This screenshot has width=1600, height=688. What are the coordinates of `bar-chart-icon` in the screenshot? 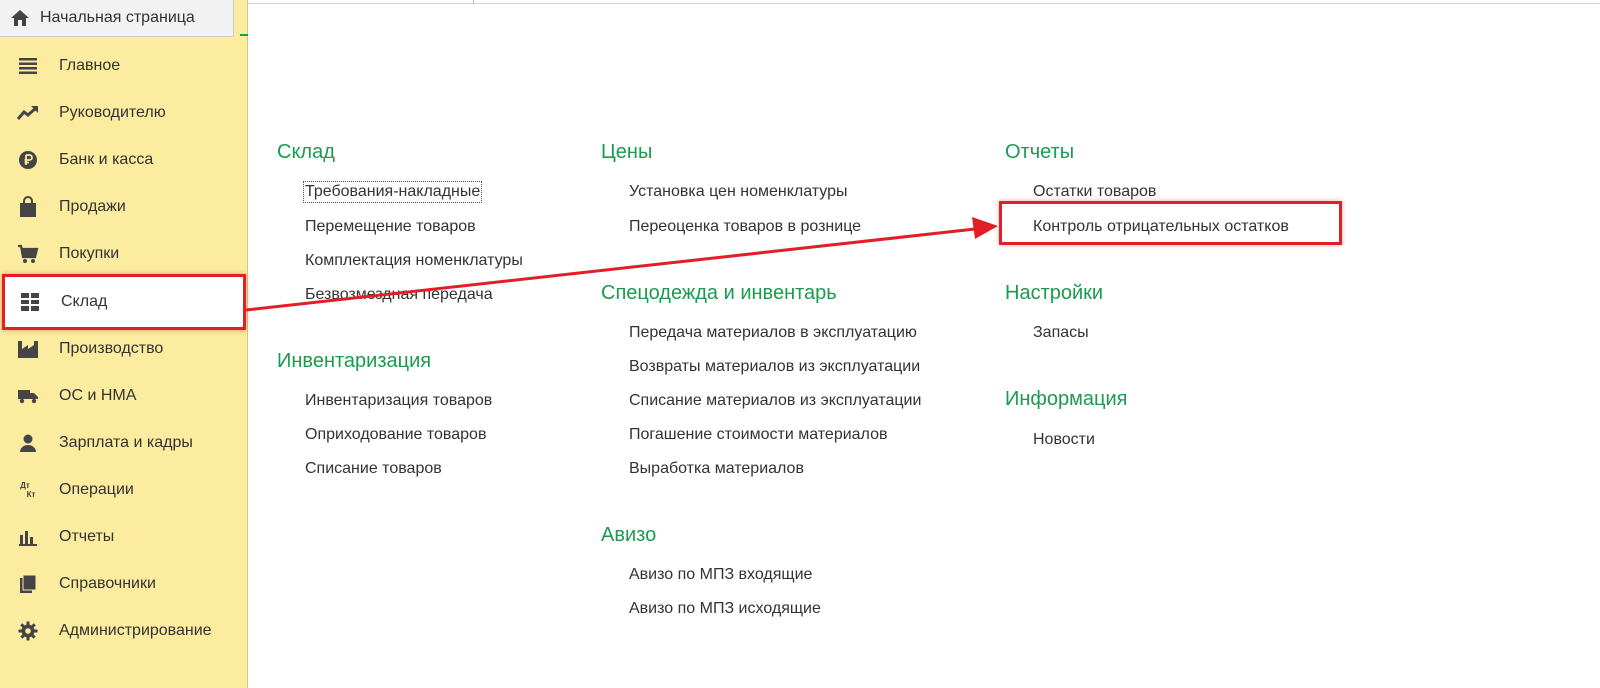 It's located at (28, 537).